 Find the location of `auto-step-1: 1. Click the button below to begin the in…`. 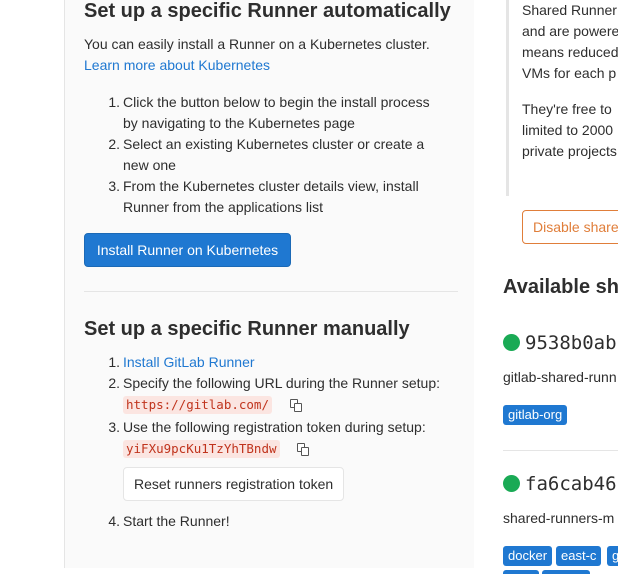

auto-step-1: 1. Click the button below to begin the in… is located at coordinates (269, 102).